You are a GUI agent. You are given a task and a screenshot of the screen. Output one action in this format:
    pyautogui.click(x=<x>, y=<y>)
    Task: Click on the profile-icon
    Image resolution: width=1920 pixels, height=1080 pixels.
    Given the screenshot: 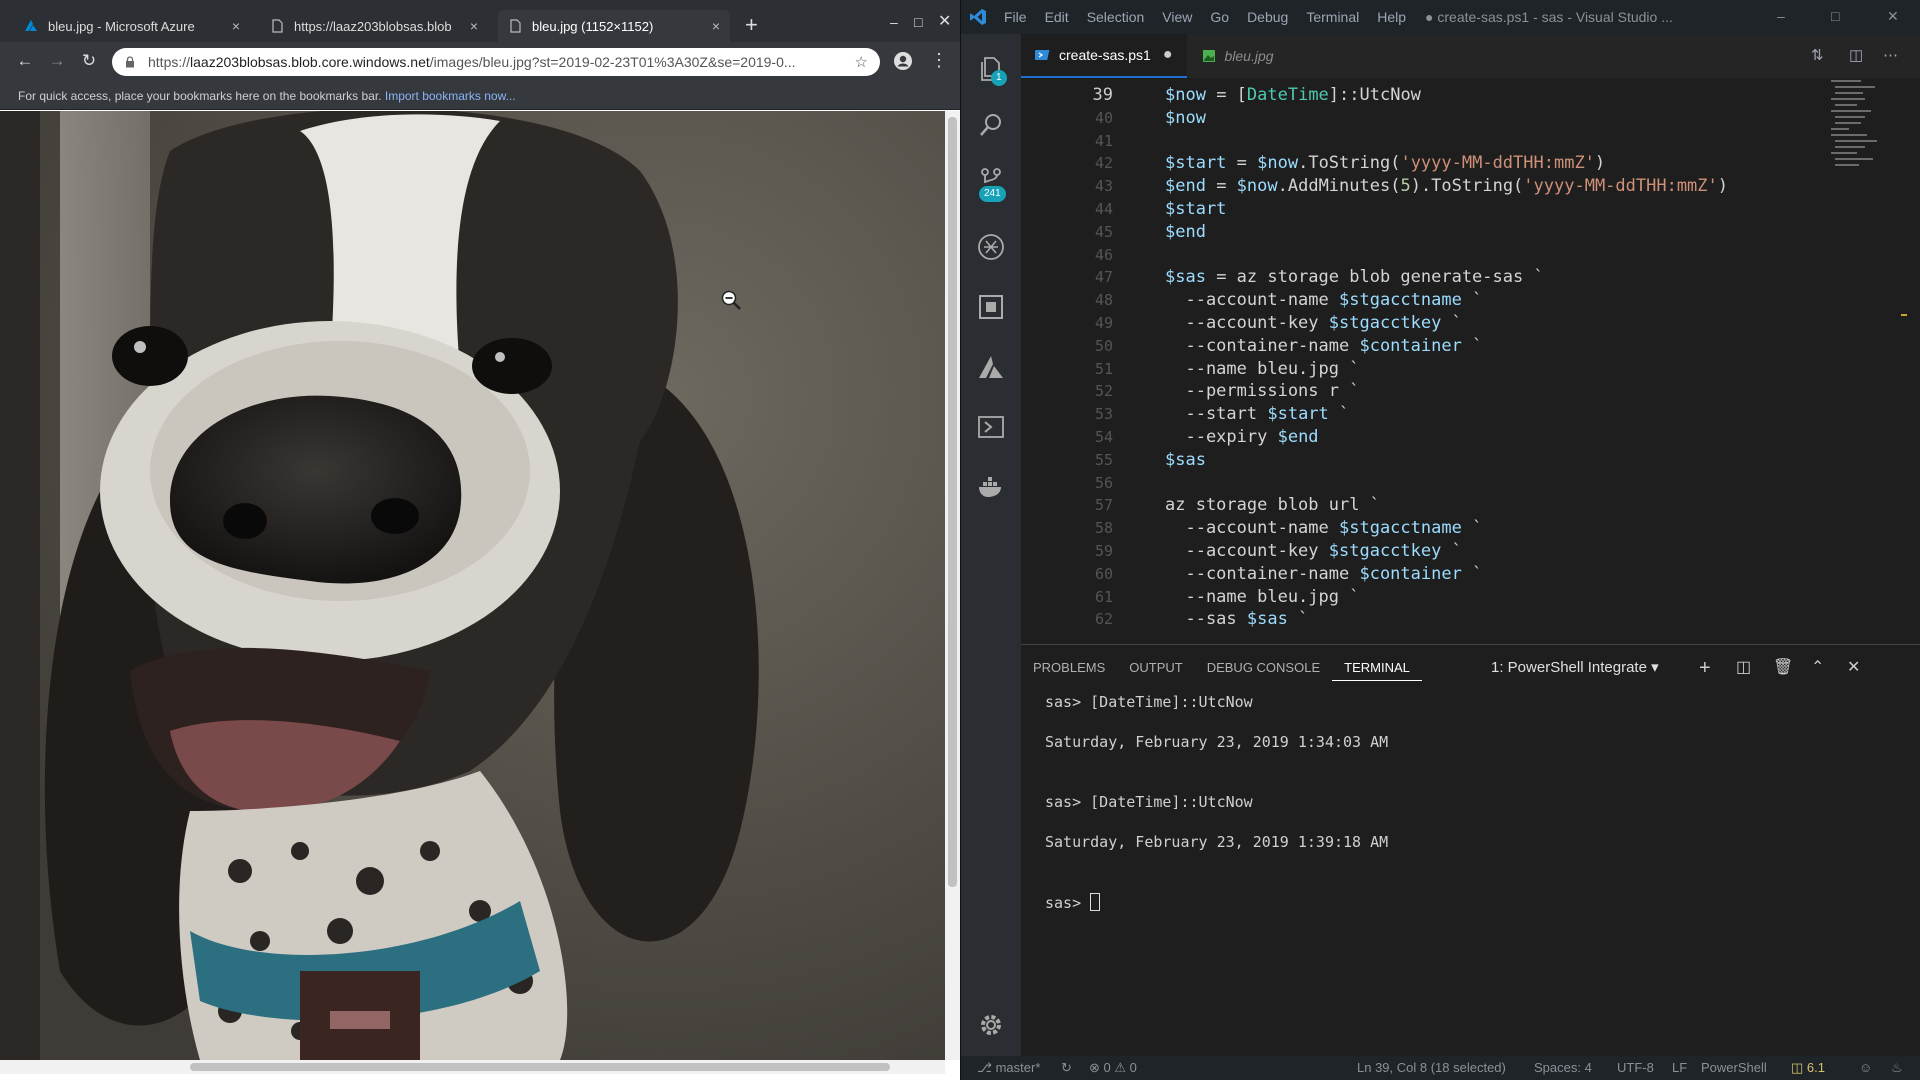 What is the action you would take?
    pyautogui.click(x=903, y=61)
    